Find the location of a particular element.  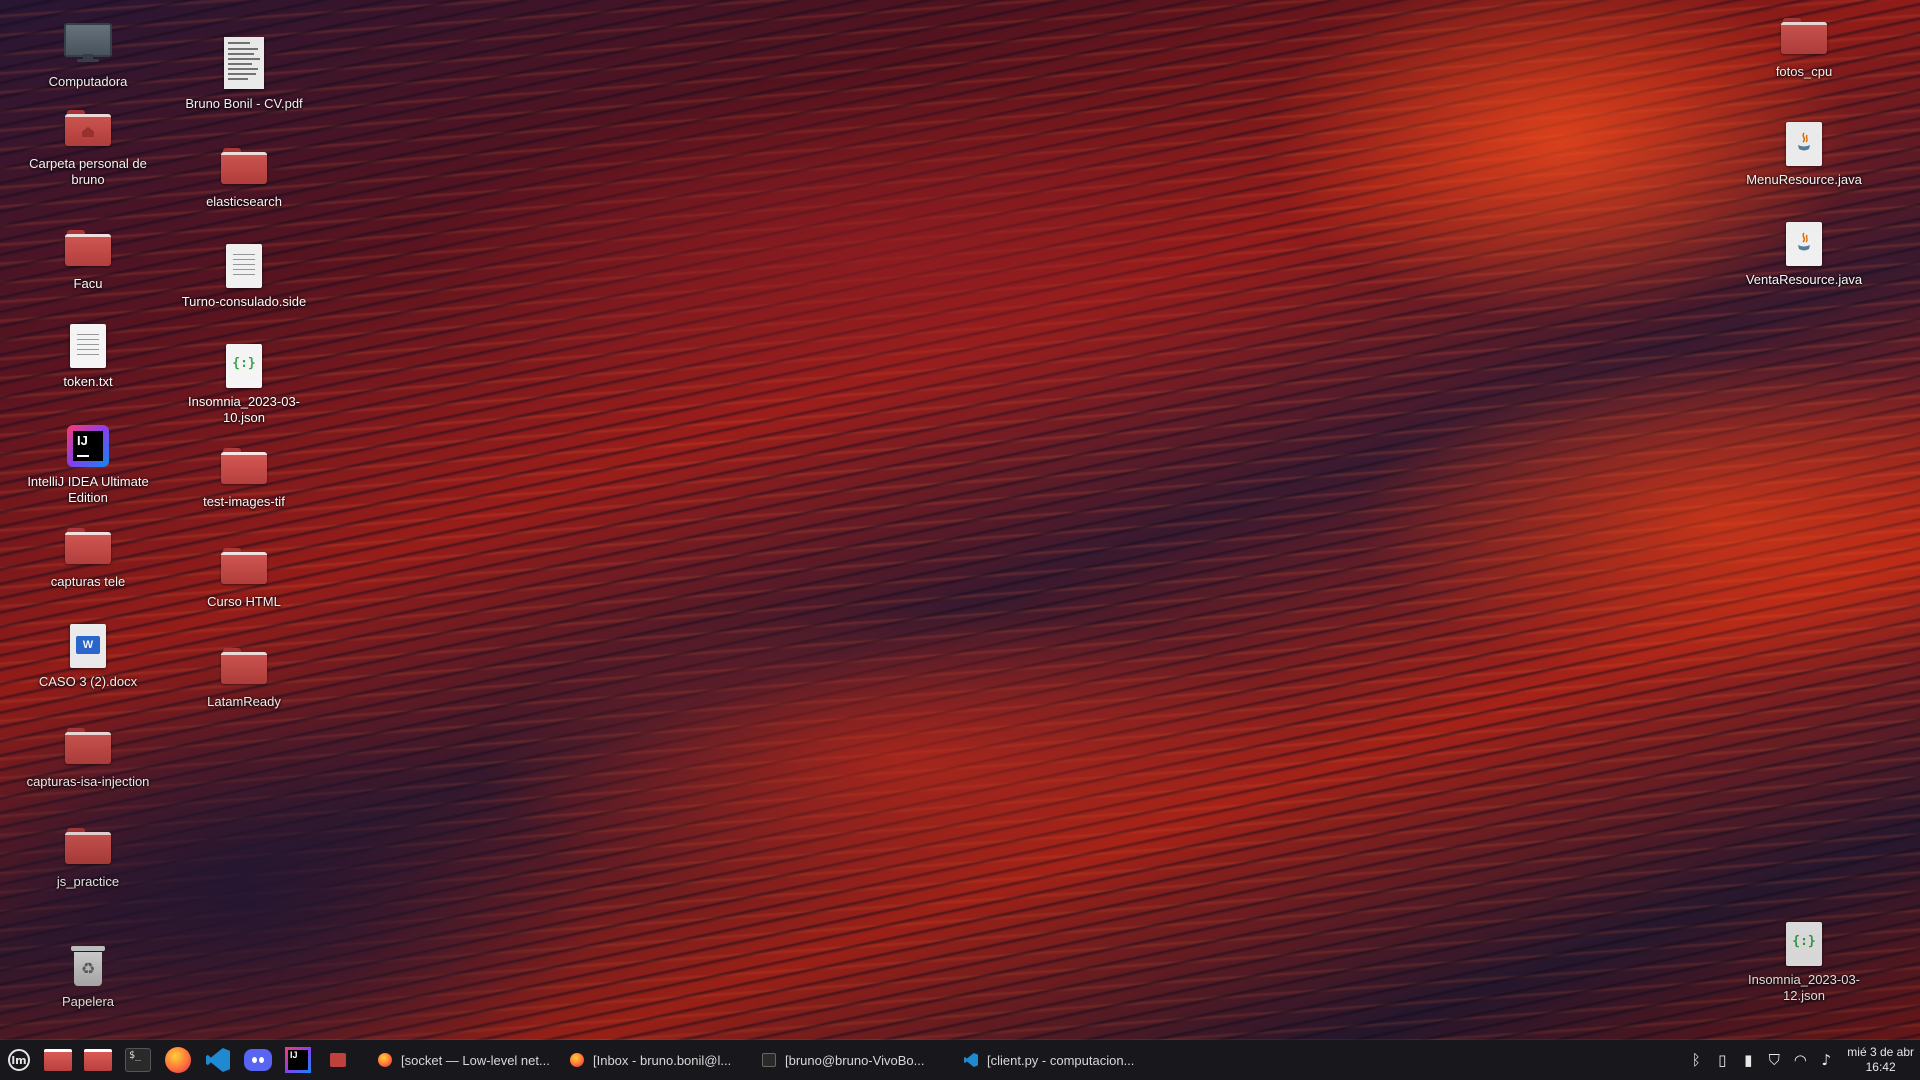

desktop-icon-menuresource-java: MenuResource.java is located at coordinates (1804, 154).